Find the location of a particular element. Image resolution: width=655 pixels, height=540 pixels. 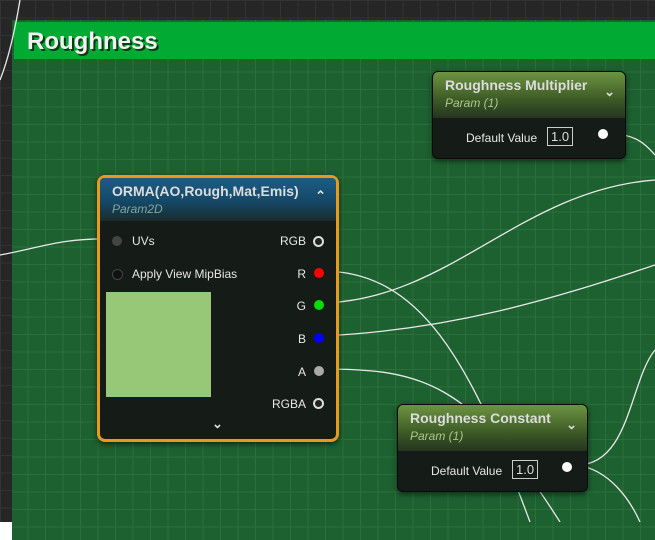

texture-preview is located at coordinates (158, 344).